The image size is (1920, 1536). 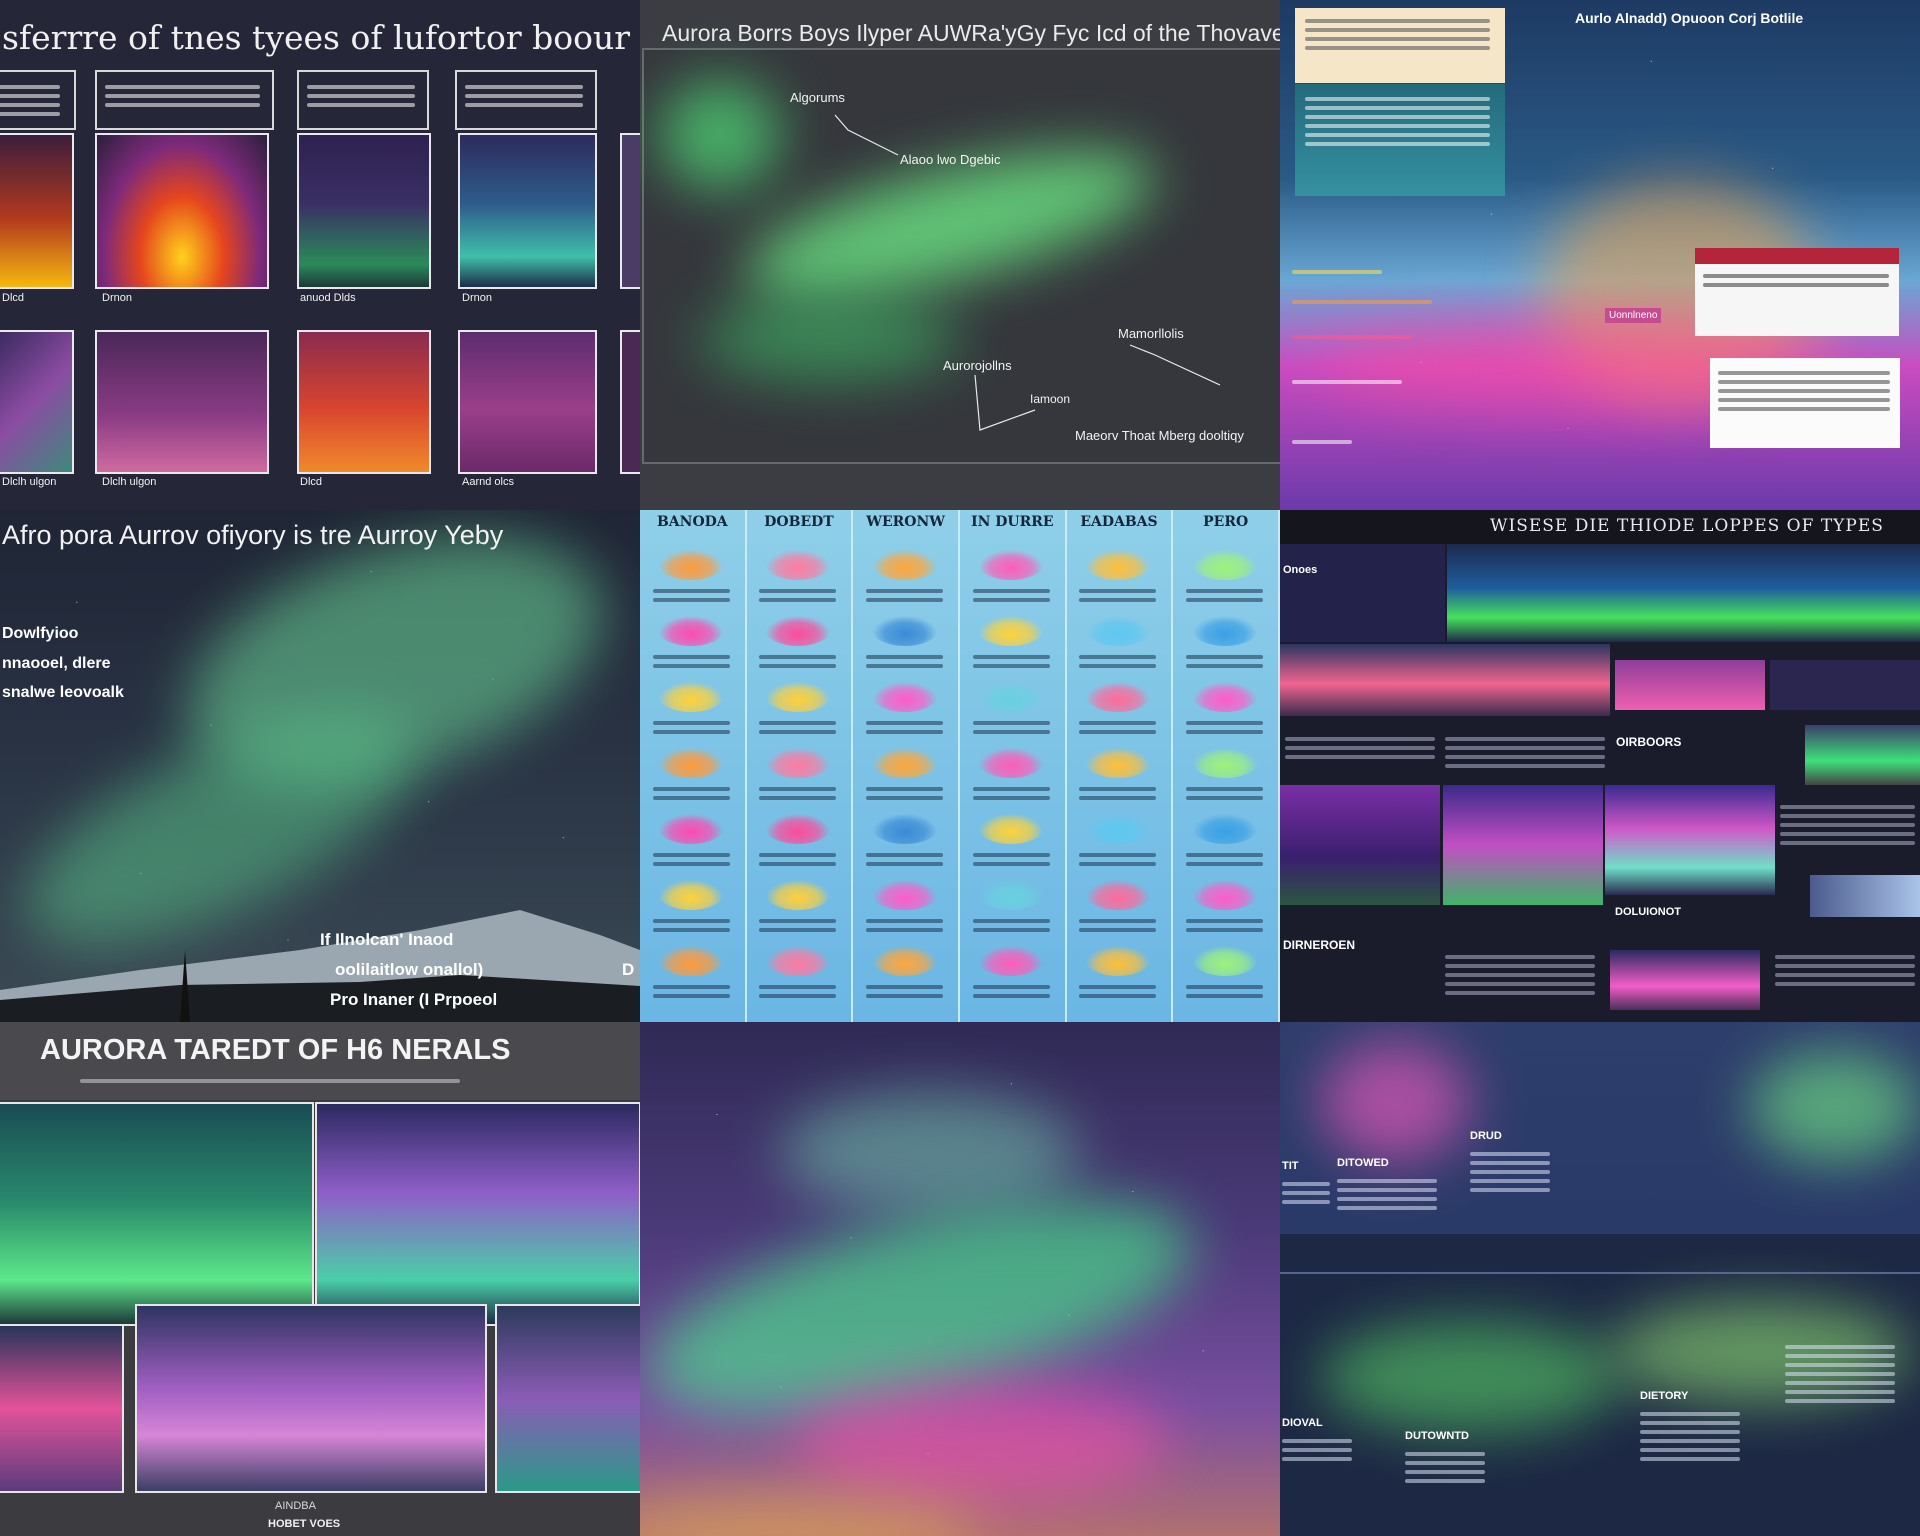 I want to click on tile-title: Aurlo Alnadd) Opuoon Corj Botlile, so click(x=1689, y=18).